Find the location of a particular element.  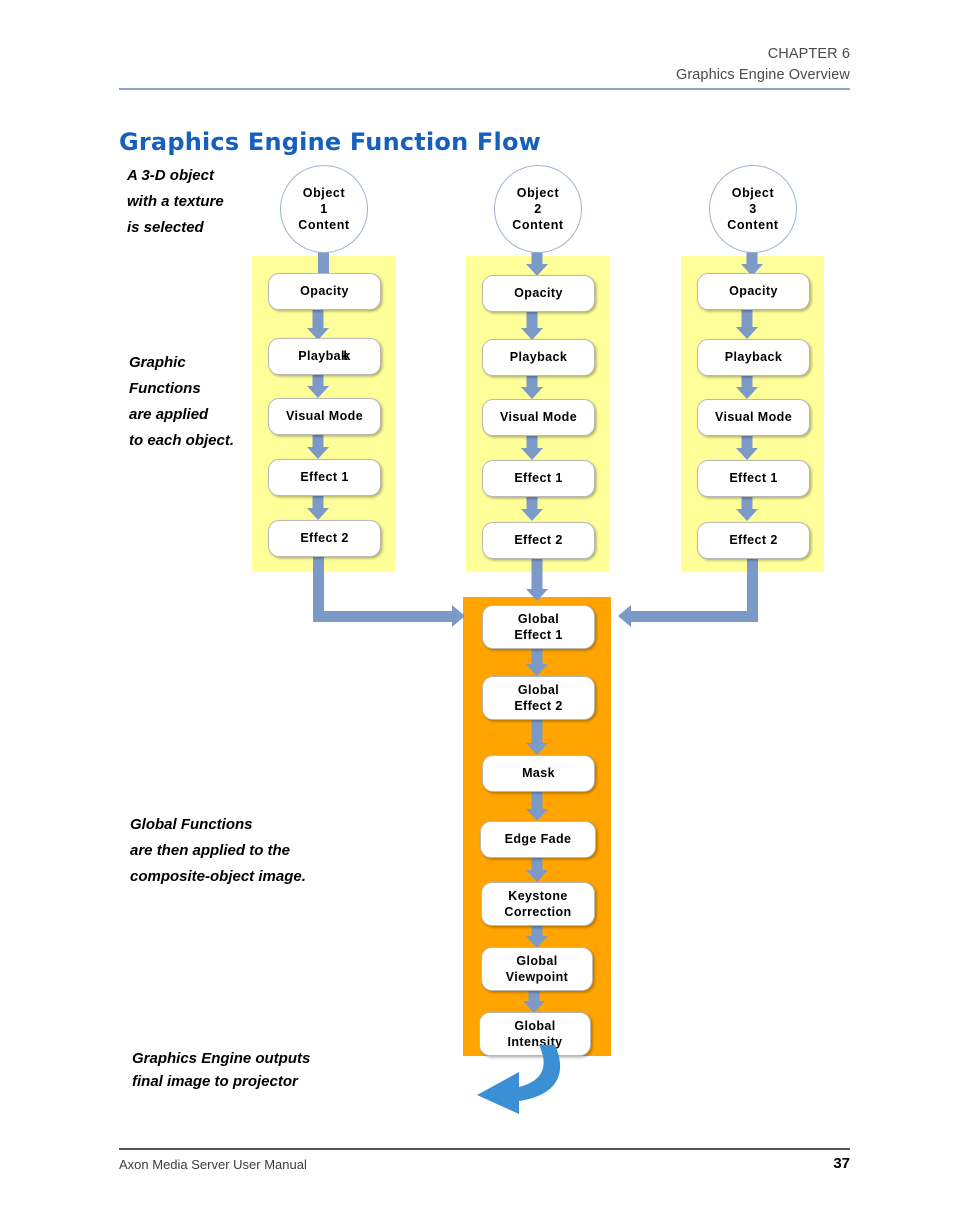

node-visual-mode-1: Visual Mode is located at coordinates (324, 416).